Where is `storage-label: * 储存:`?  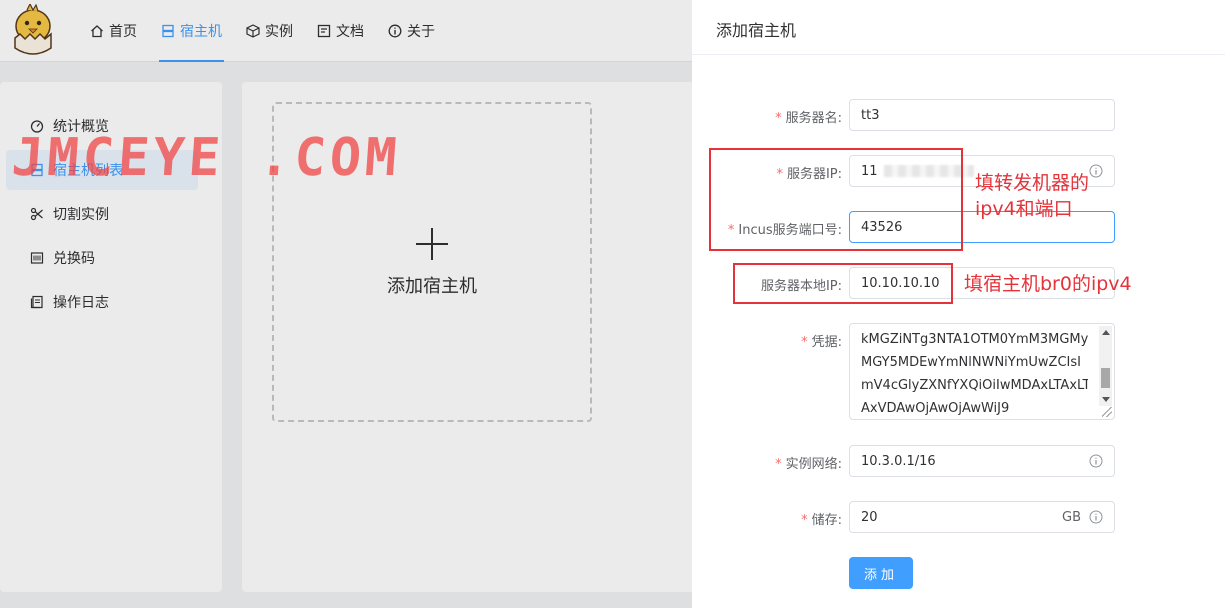
storage-label: * 储存: is located at coordinates (821, 518).